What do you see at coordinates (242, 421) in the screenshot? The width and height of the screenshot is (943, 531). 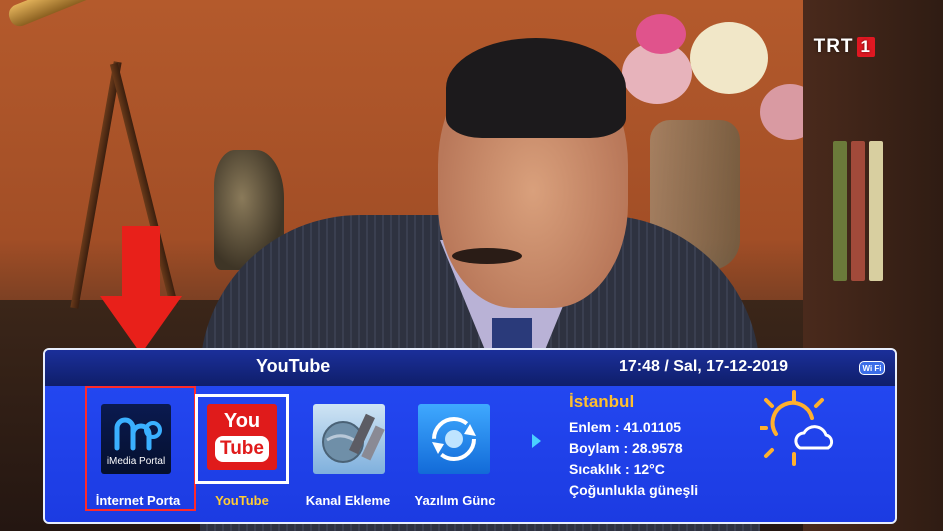 I see `youtube-you: You` at bounding box center [242, 421].